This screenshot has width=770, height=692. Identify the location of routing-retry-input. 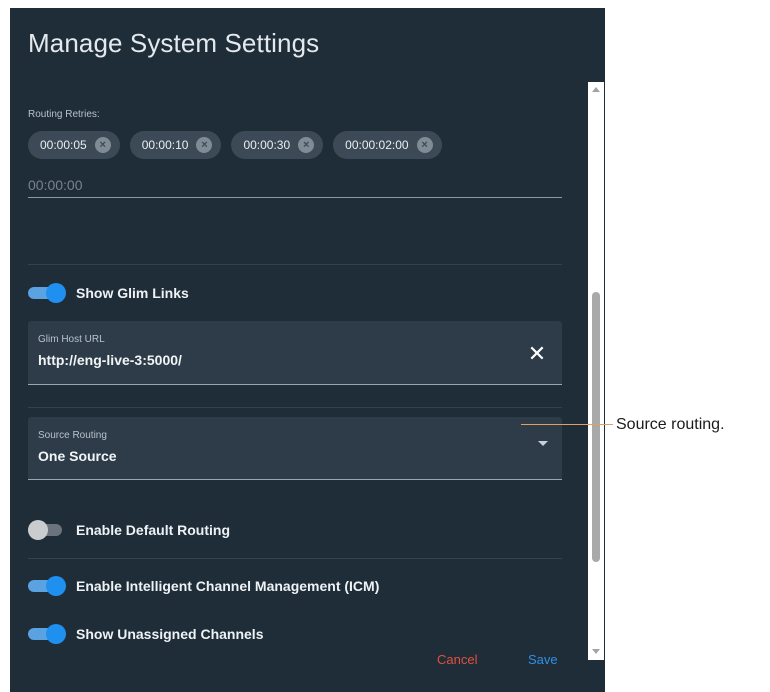
(295, 185).